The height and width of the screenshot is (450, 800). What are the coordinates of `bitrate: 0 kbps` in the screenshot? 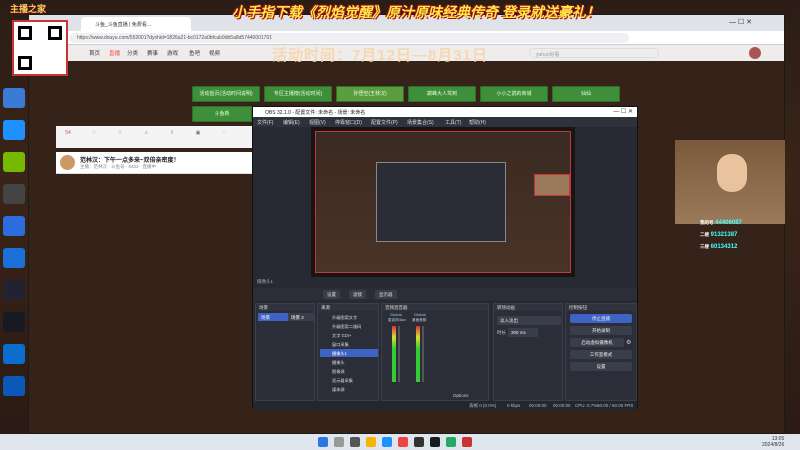 It's located at (514, 405).